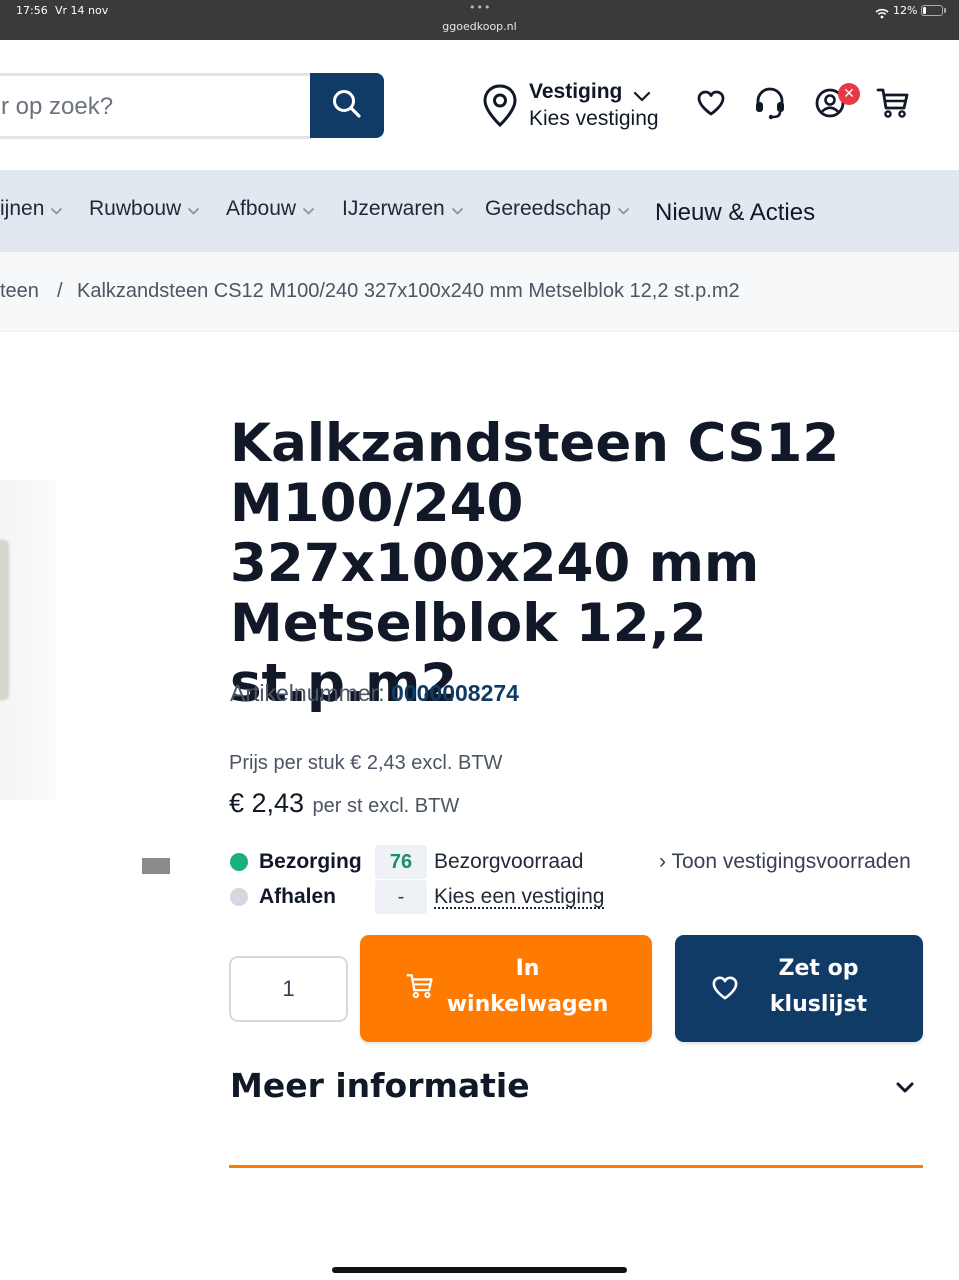  I want to click on choose-store-link: Kies een vestiging, so click(519, 897).